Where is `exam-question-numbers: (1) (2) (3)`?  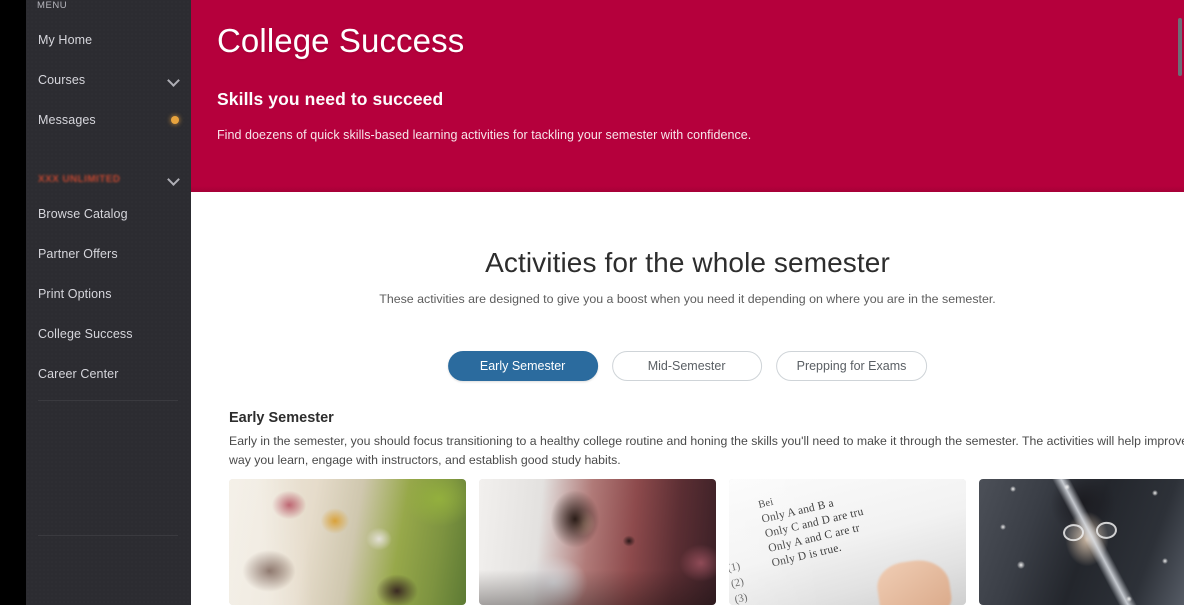
exam-question-numbers: (1) (2) (3) is located at coordinates (739, 581).